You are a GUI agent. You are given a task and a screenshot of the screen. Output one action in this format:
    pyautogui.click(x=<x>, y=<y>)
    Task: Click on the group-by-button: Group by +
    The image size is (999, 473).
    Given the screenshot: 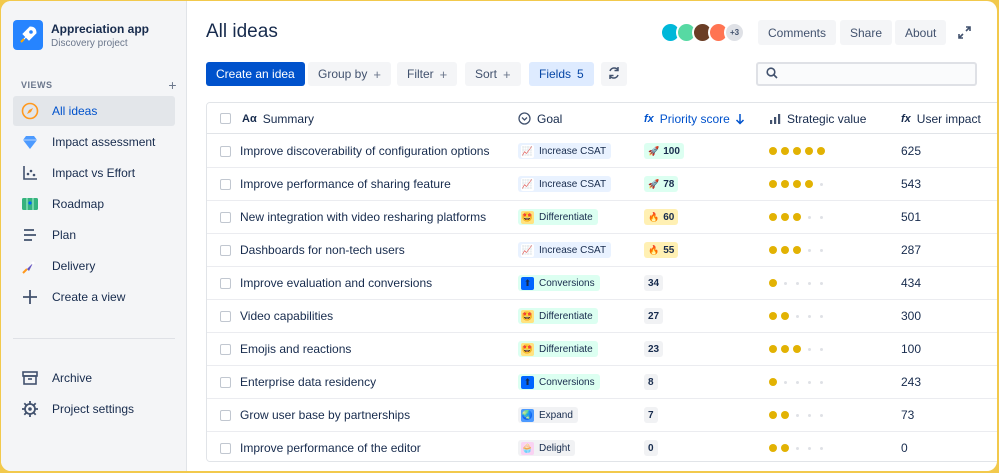 What is the action you would take?
    pyautogui.click(x=349, y=74)
    